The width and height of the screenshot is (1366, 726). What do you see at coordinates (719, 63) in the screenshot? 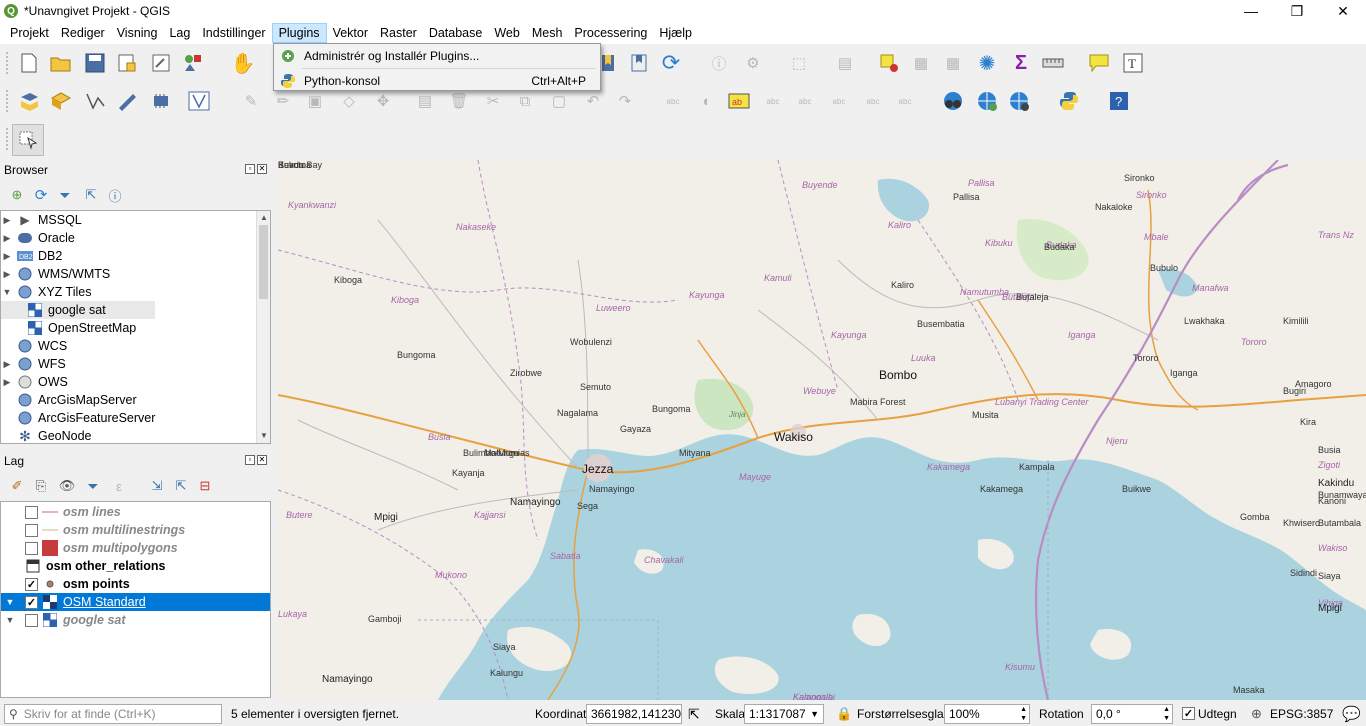
I see `identify-features-icon: ⓘ` at bounding box center [719, 63].